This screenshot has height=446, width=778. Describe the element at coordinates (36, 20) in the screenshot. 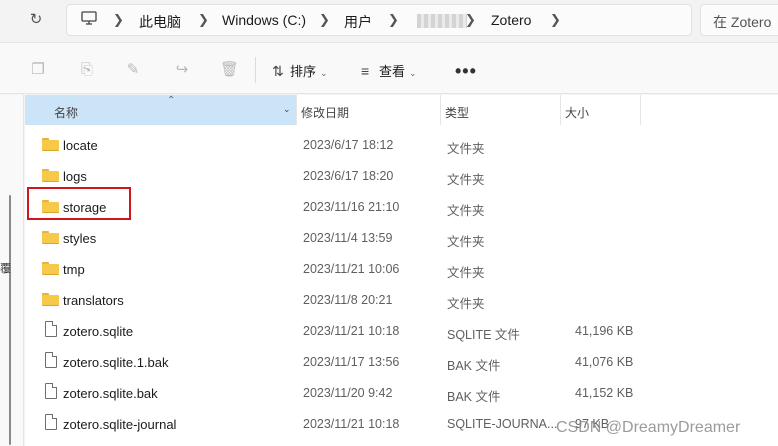

I see `refresh-icon: ↻` at that location.